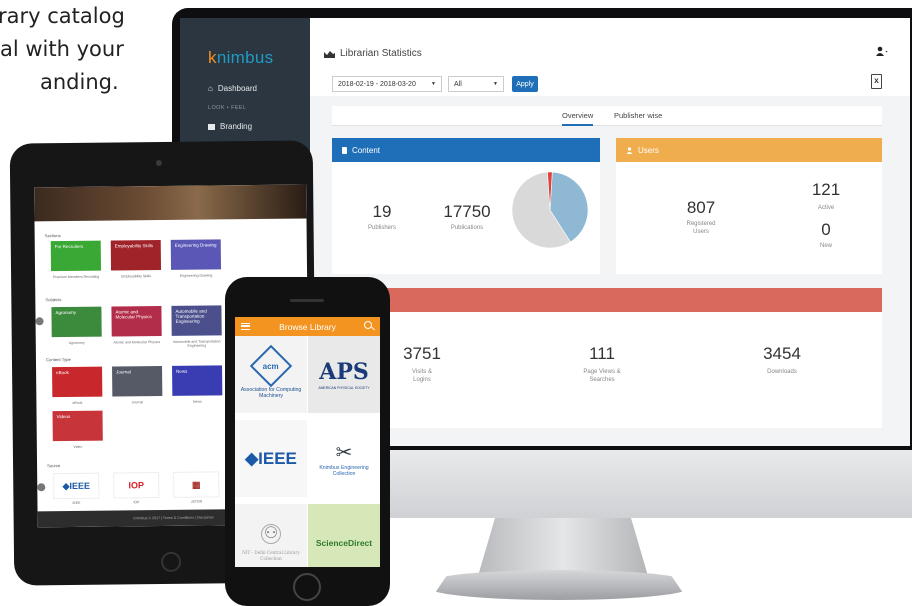 This screenshot has width=912, height=606. Describe the element at coordinates (196, 275) in the screenshot. I see `tile-caption: Engineering Drawing` at that location.